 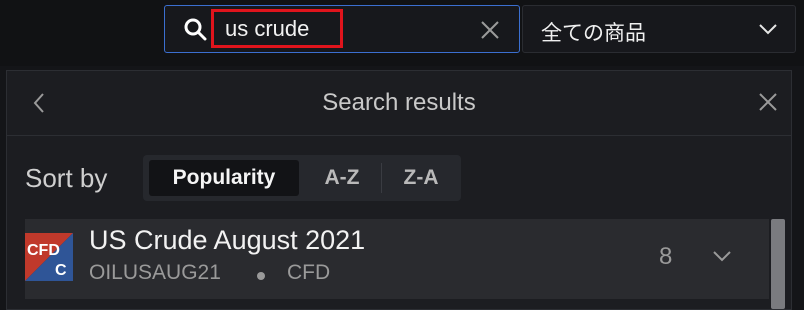 I want to click on result-count: 8, so click(x=666, y=256).